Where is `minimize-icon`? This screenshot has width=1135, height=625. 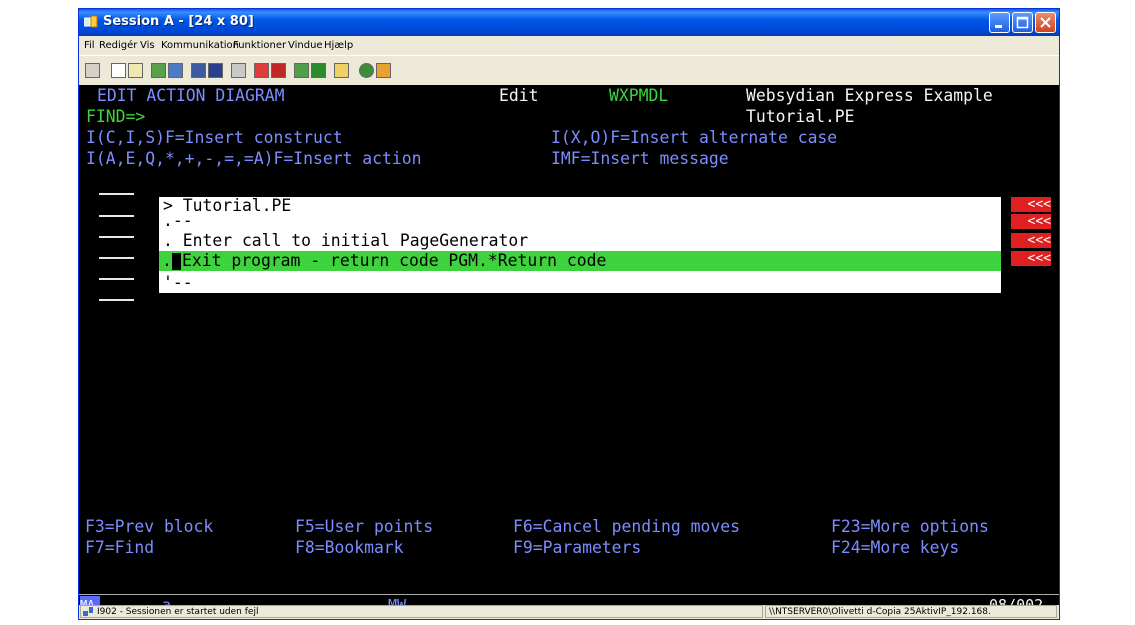
minimize-icon is located at coordinates (998, 26).